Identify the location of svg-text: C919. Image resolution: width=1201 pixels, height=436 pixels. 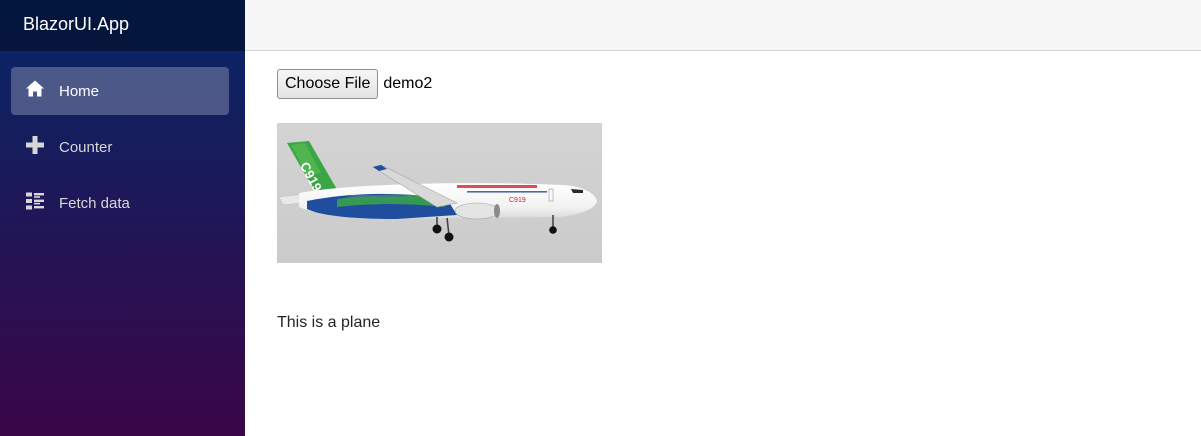
(517, 200).